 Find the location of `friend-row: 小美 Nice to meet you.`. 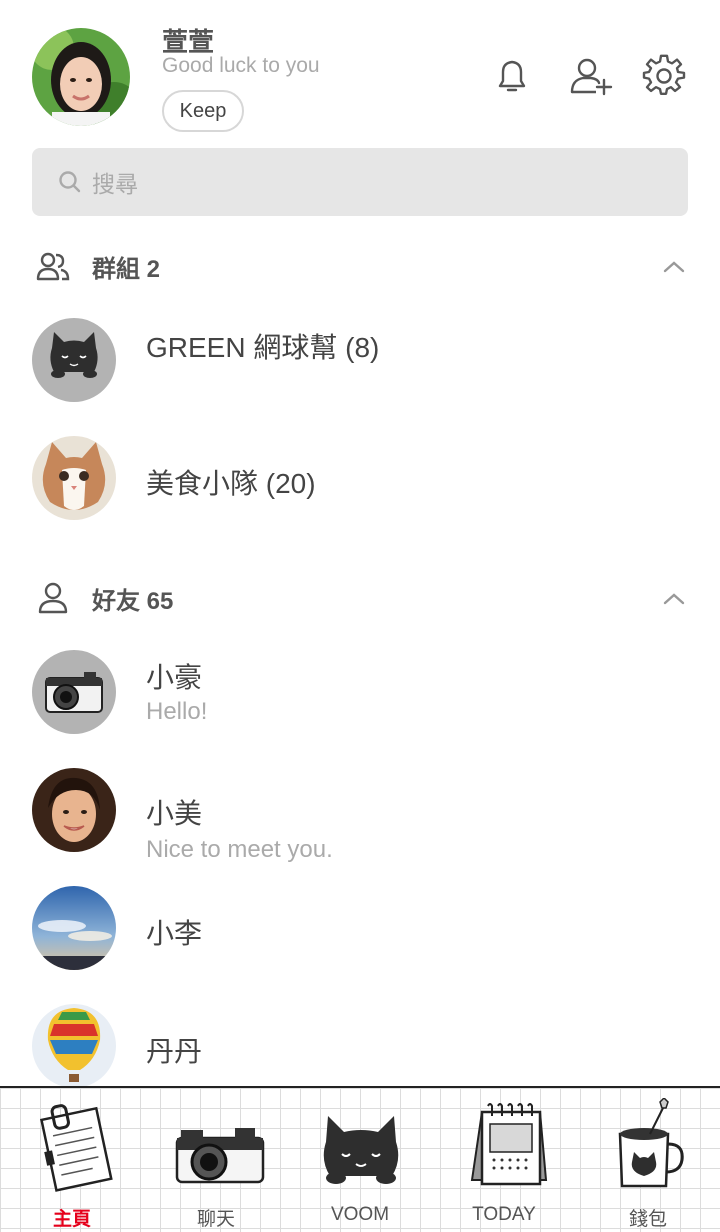

friend-row: 小美 Nice to meet you. is located at coordinates (360, 818).